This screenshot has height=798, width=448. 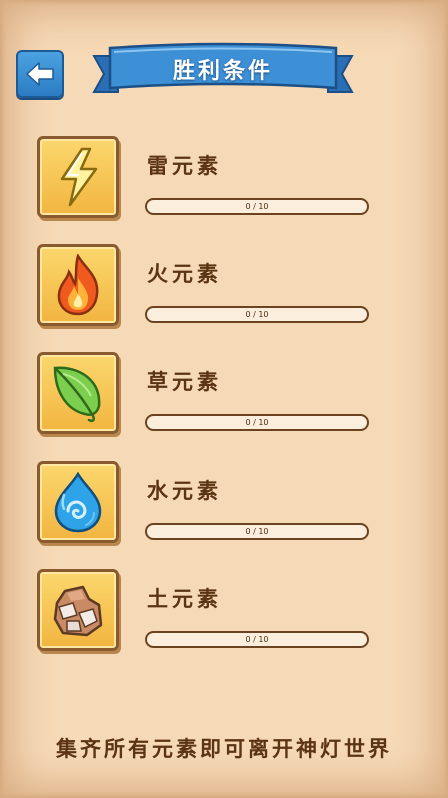 I want to click on back-button, so click(x=40, y=74).